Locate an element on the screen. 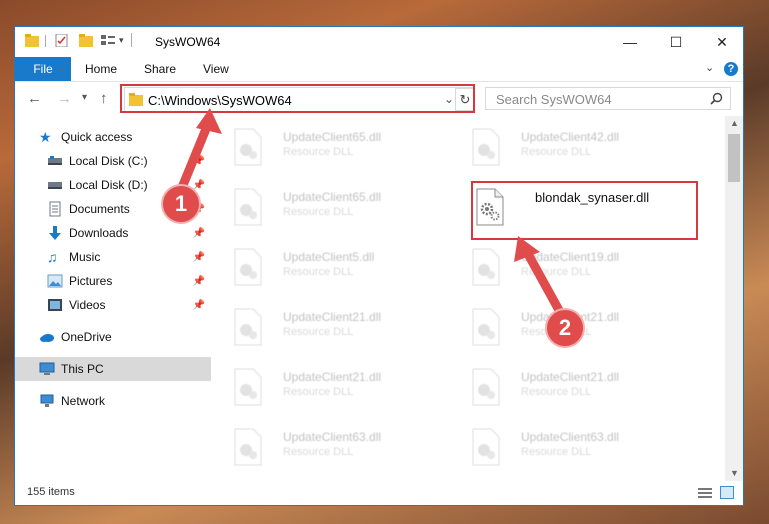  step-2-badge: 2 is located at coordinates (565, 328).